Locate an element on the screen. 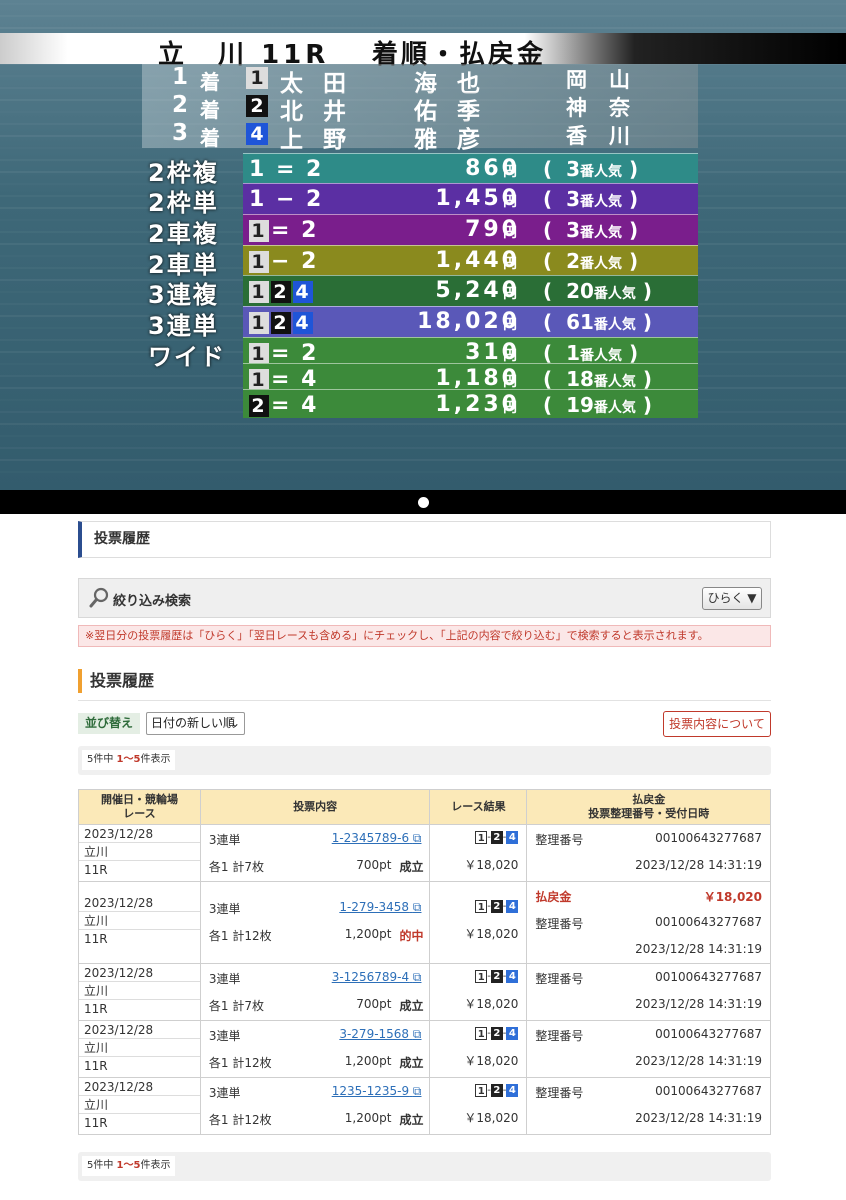  ticket-link: 1-2345789-6 ⧉ is located at coordinates (377, 838).